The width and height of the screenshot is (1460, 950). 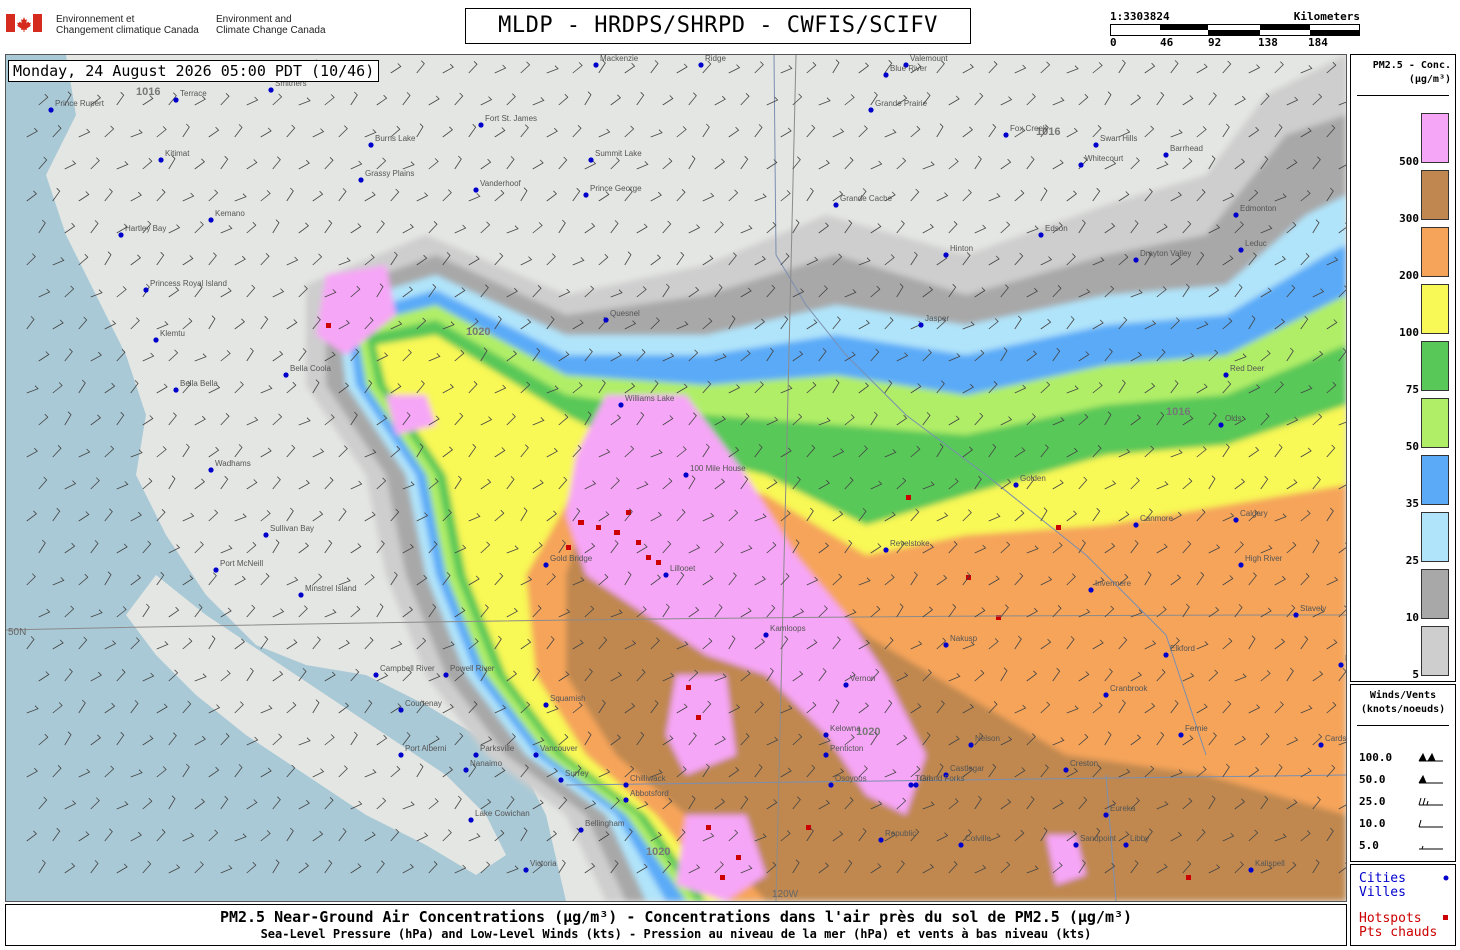 I want to click on city-label: Kitimat, so click(x=177, y=153).